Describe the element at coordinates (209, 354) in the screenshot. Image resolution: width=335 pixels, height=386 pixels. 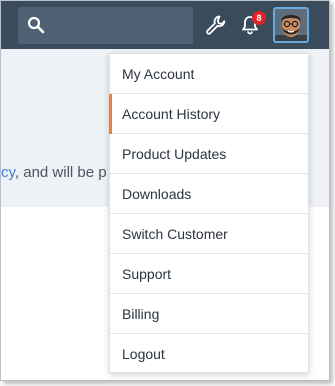
I see `menu-item-logout: Logout` at that location.